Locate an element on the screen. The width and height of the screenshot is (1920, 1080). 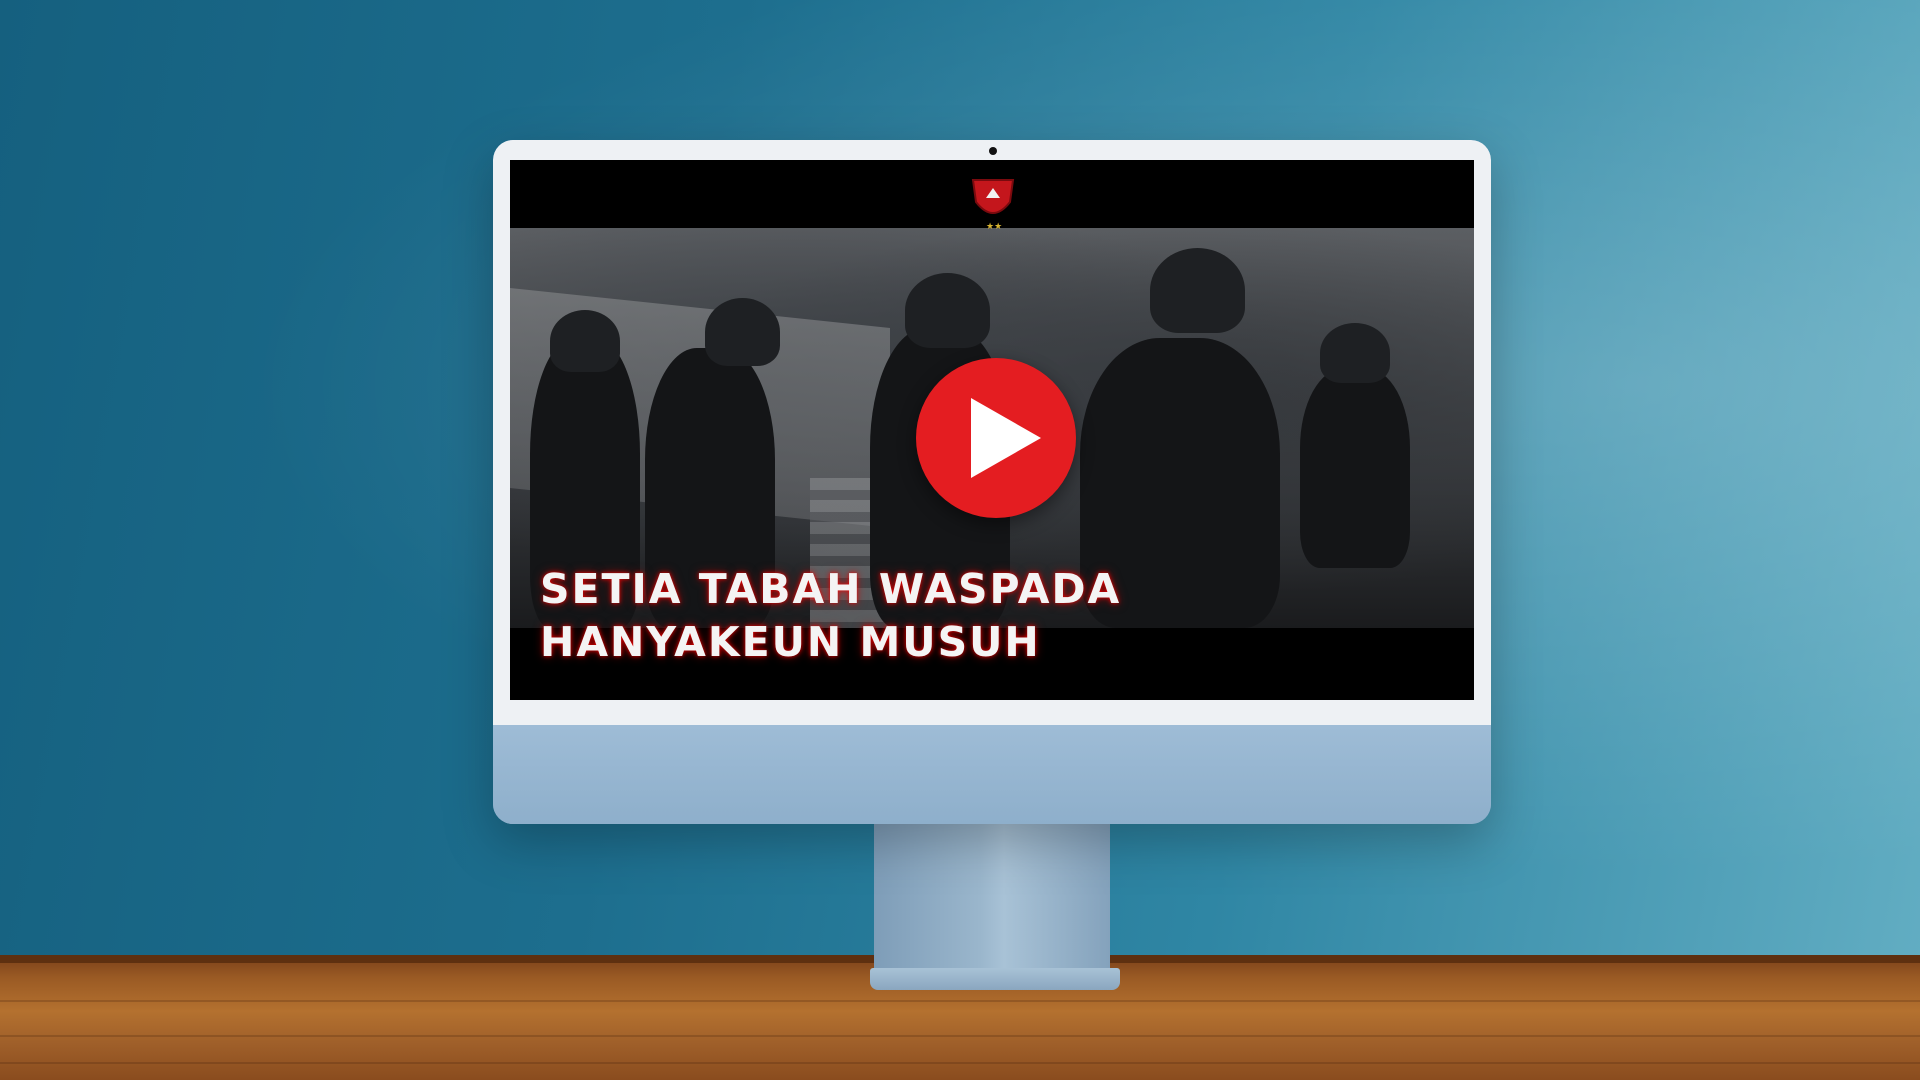
webcam-icon is located at coordinates (993, 151).